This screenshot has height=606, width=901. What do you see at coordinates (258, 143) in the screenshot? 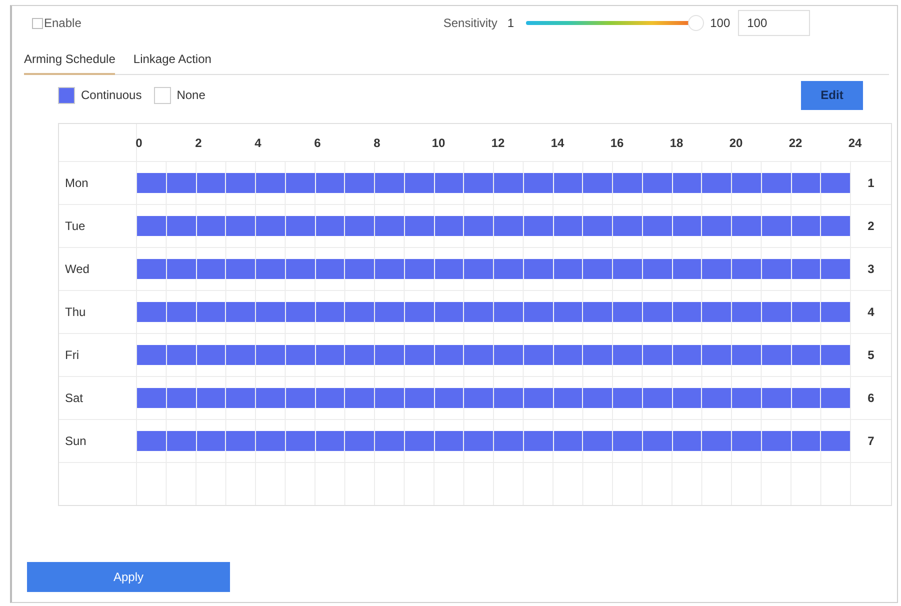
I see `hour-label: 4` at bounding box center [258, 143].